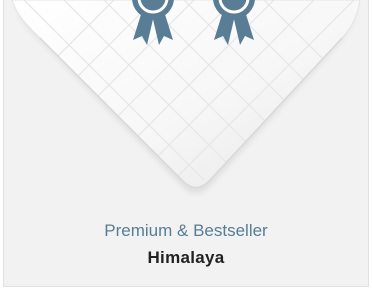 Image resolution: width=372 pixels, height=291 pixels. I want to click on product-subtitle: Premium & Bestseller, so click(186, 230).